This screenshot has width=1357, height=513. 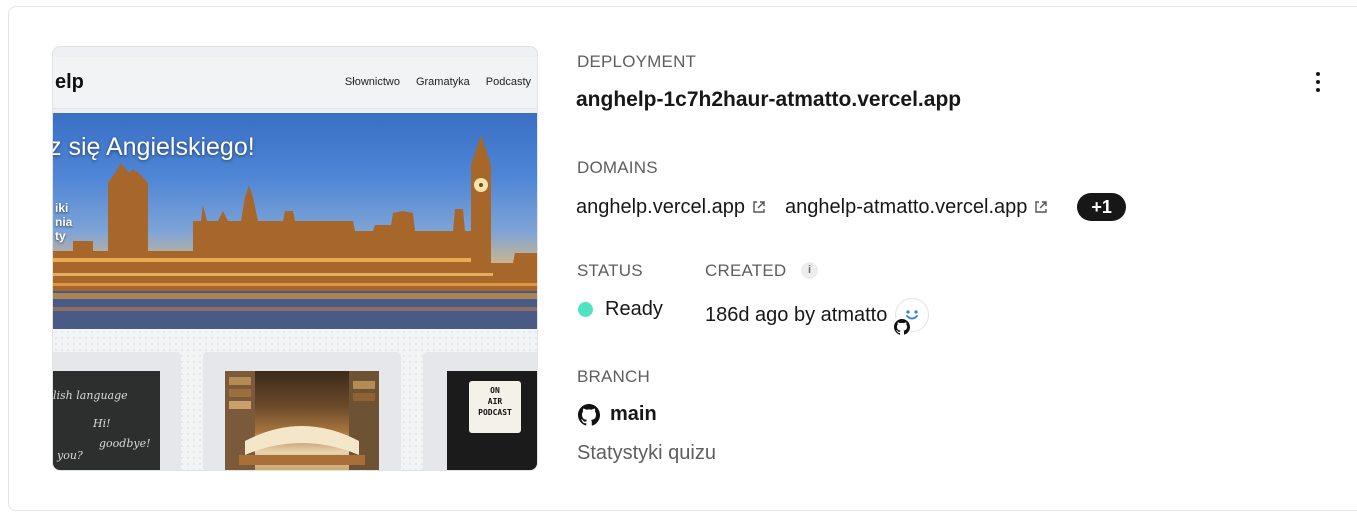 What do you see at coordinates (585, 309) in the screenshot?
I see `status-ready-dot` at bounding box center [585, 309].